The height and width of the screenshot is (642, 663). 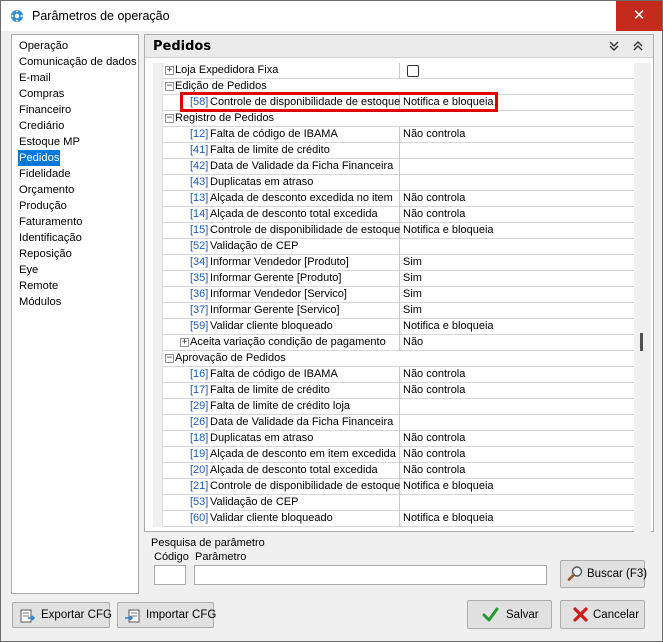 I want to click on parameter-description: Falta de código de IBAMA, so click(x=274, y=134).